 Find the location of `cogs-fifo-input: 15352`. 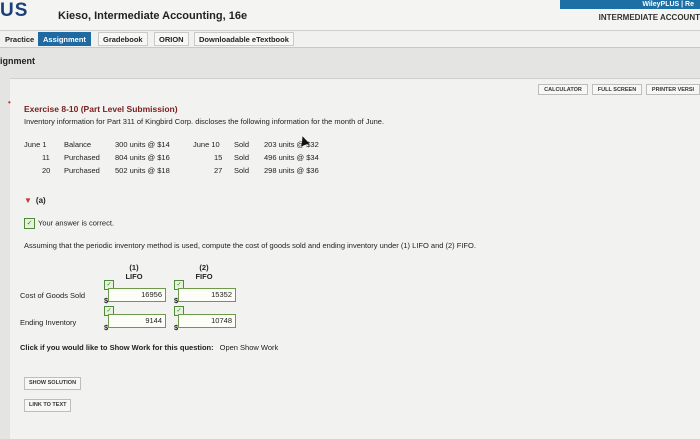

cogs-fifo-input: 15352 is located at coordinates (207, 295).